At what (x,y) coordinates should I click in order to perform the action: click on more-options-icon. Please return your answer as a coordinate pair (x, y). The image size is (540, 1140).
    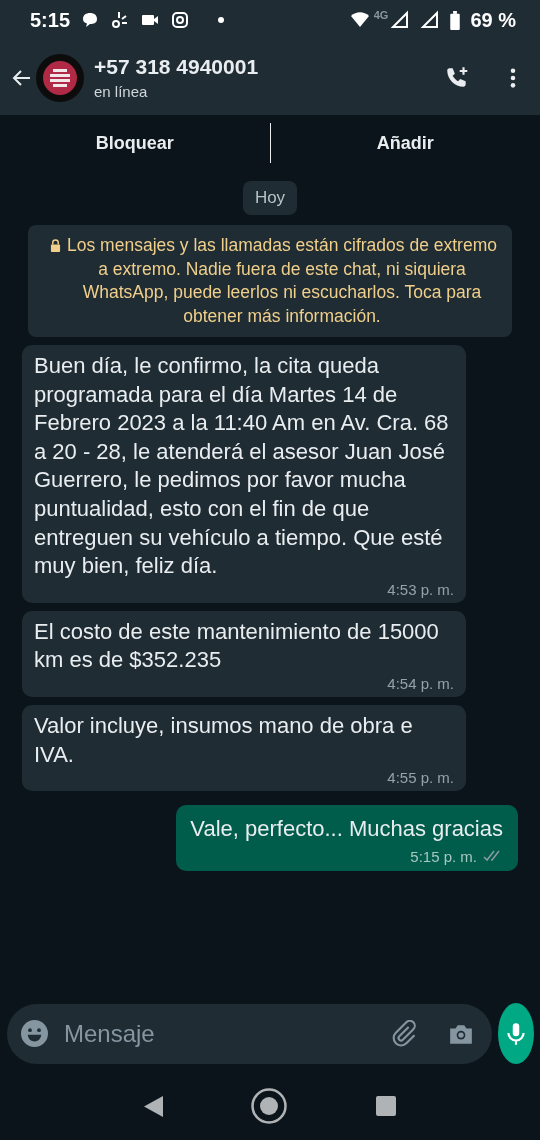
    Looking at the image, I should click on (513, 77).